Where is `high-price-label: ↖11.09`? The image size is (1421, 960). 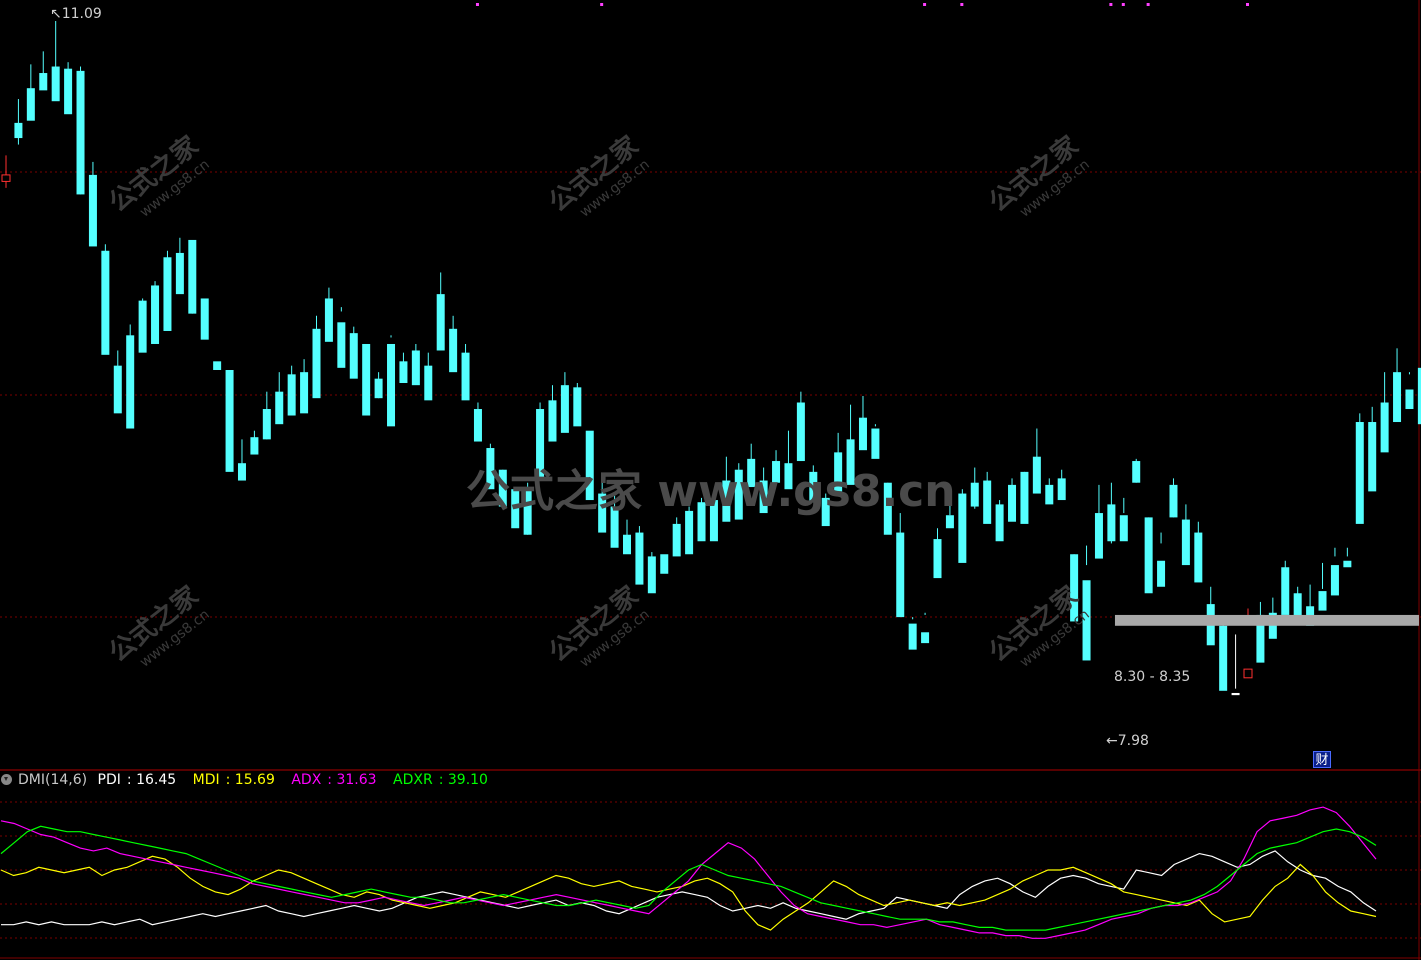 high-price-label: ↖11.09 is located at coordinates (76, 14).